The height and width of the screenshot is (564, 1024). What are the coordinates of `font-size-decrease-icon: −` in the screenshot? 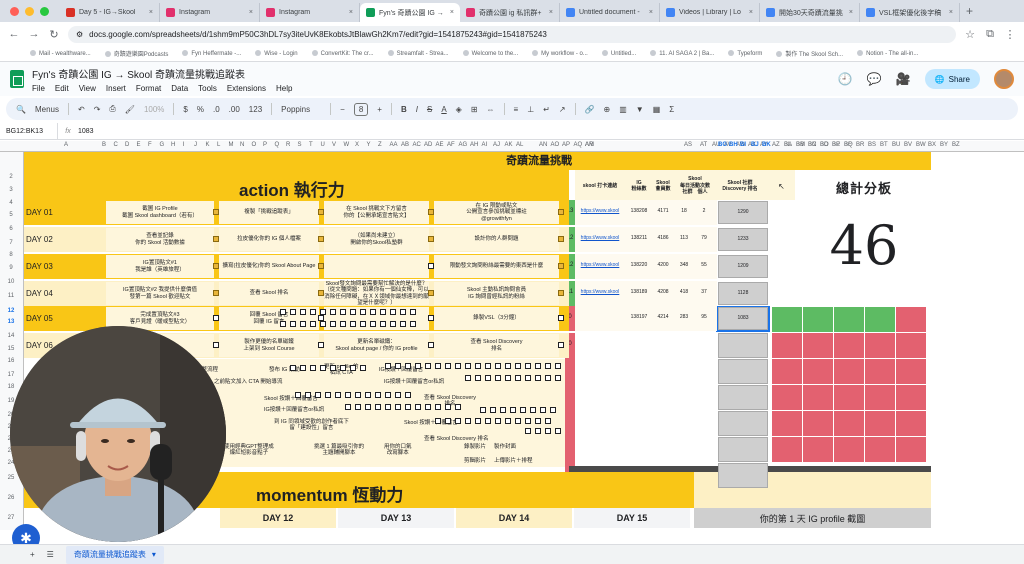 It's located at (342, 109).